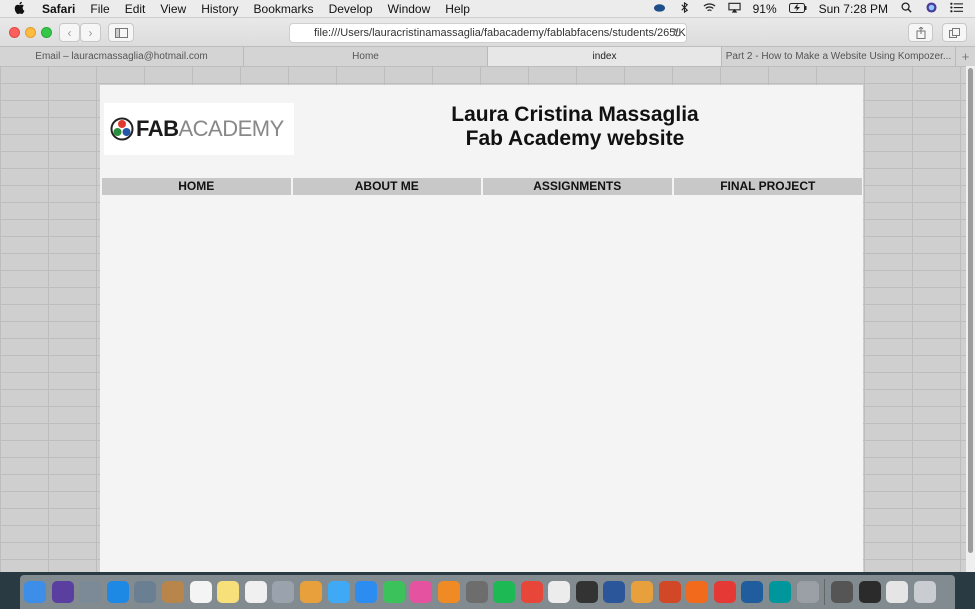  I want to click on nav-about-me-link: ABOUT ME, so click(386, 186).